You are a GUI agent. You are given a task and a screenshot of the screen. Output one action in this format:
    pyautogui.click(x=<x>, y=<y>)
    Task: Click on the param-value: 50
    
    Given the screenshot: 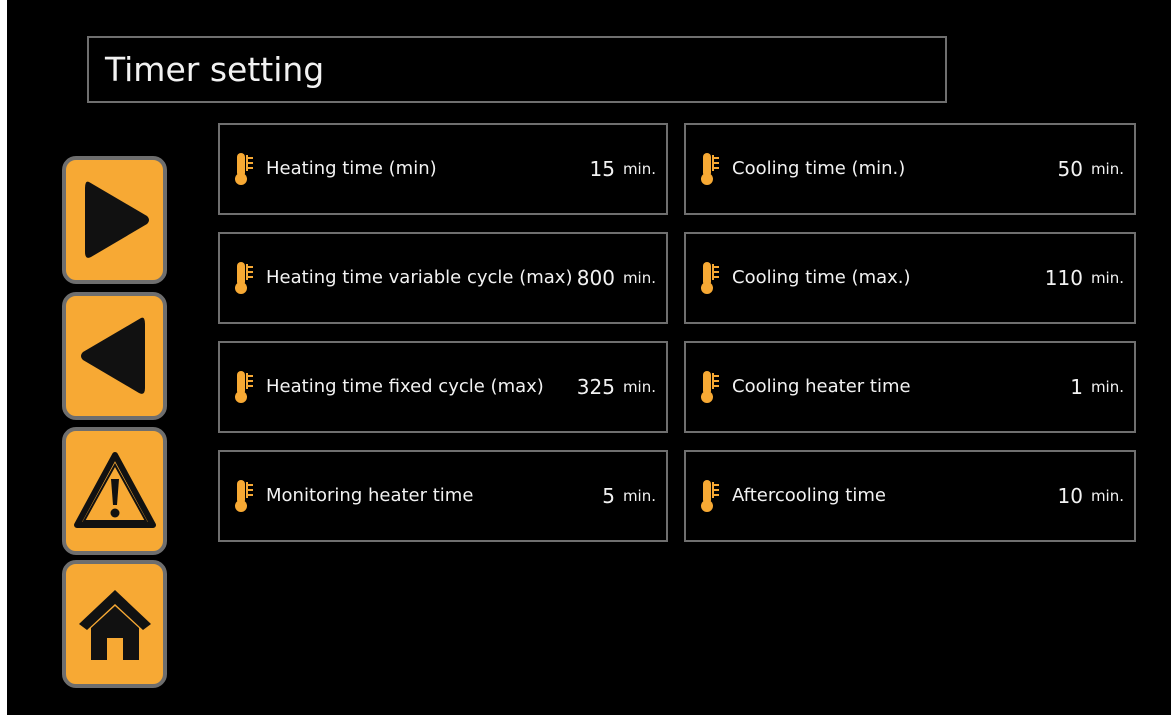 What is the action you would take?
    pyautogui.click(x=1069, y=169)
    